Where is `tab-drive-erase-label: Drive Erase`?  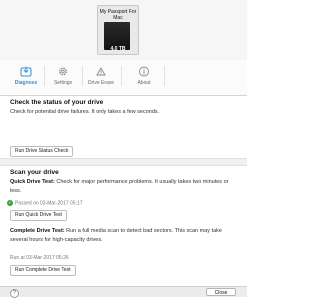 tab-drive-erase-label: Drive Erase is located at coordinates (101, 83).